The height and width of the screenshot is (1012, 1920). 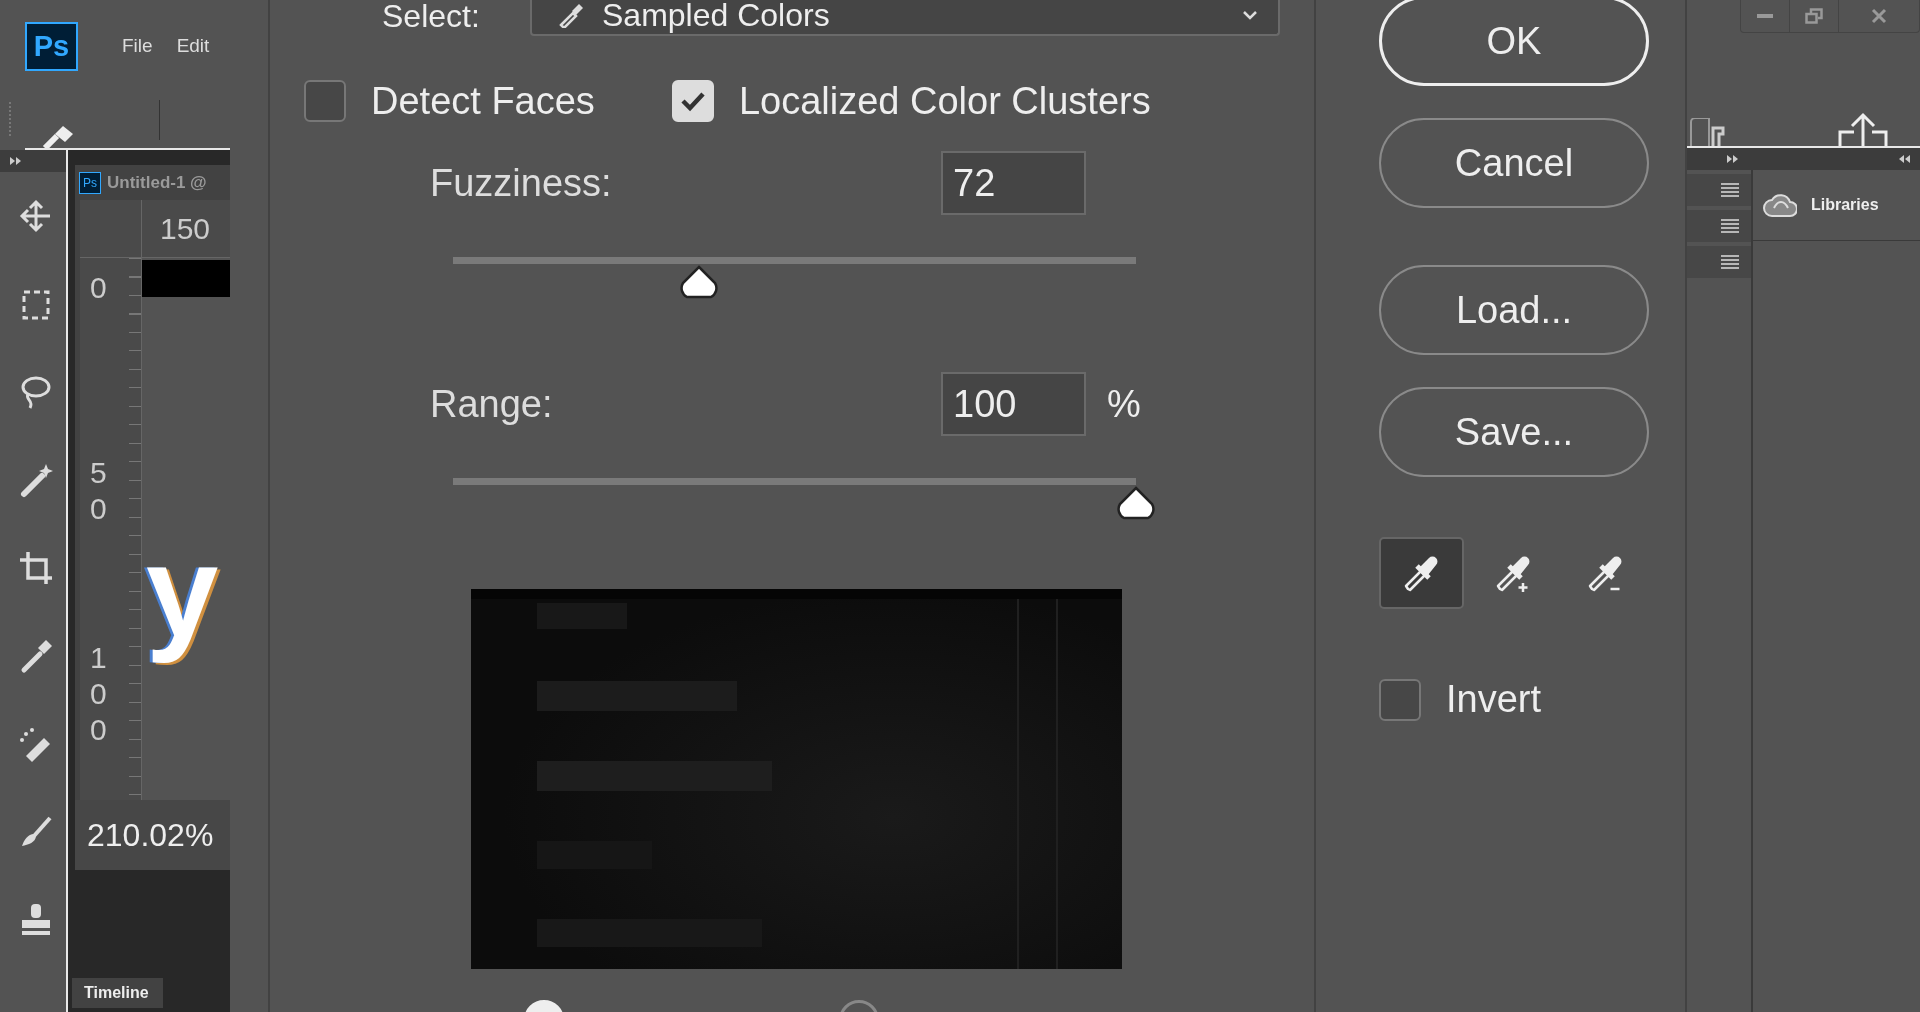 What do you see at coordinates (99, 694) in the screenshot?
I see `ruler-label: 100` at bounding box center [99, 694].